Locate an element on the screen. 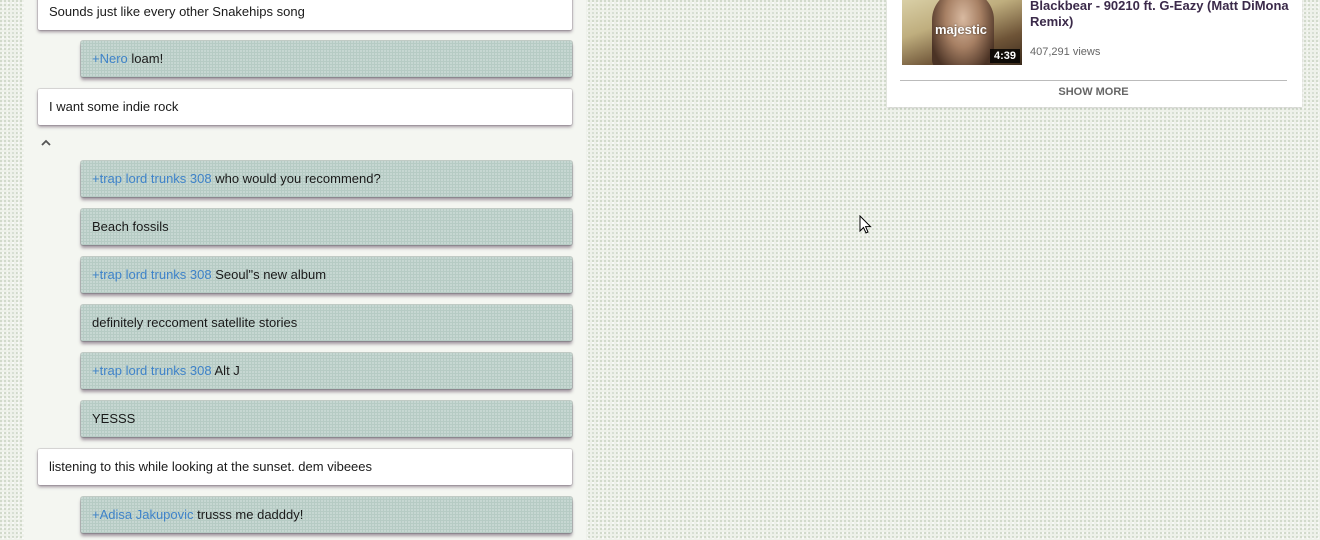 The image size is (1320, 540). mention-link: +Adisa Jakupovic is located at coordinates (143, 514).